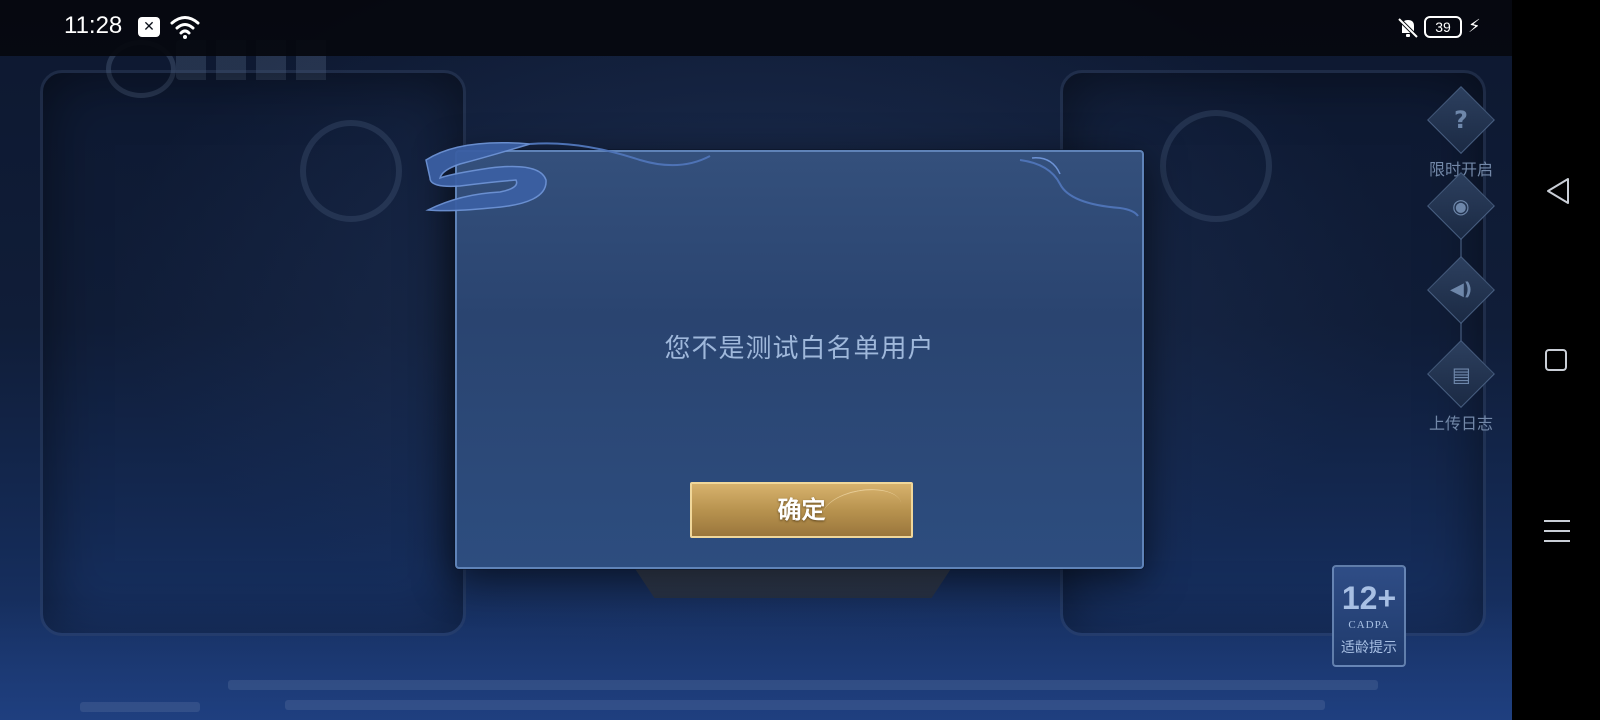  What do you see at coordinates (1369, 648) in the screenshot?
I see `age-rating-caption: 适龄提示` at bounding box center [1369, 648].